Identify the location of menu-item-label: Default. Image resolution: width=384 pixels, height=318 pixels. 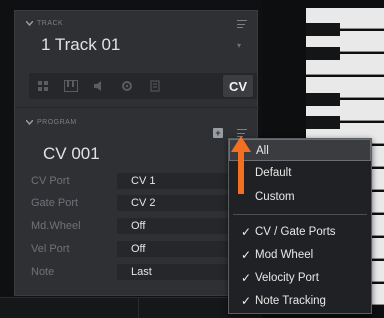
(273, 173).